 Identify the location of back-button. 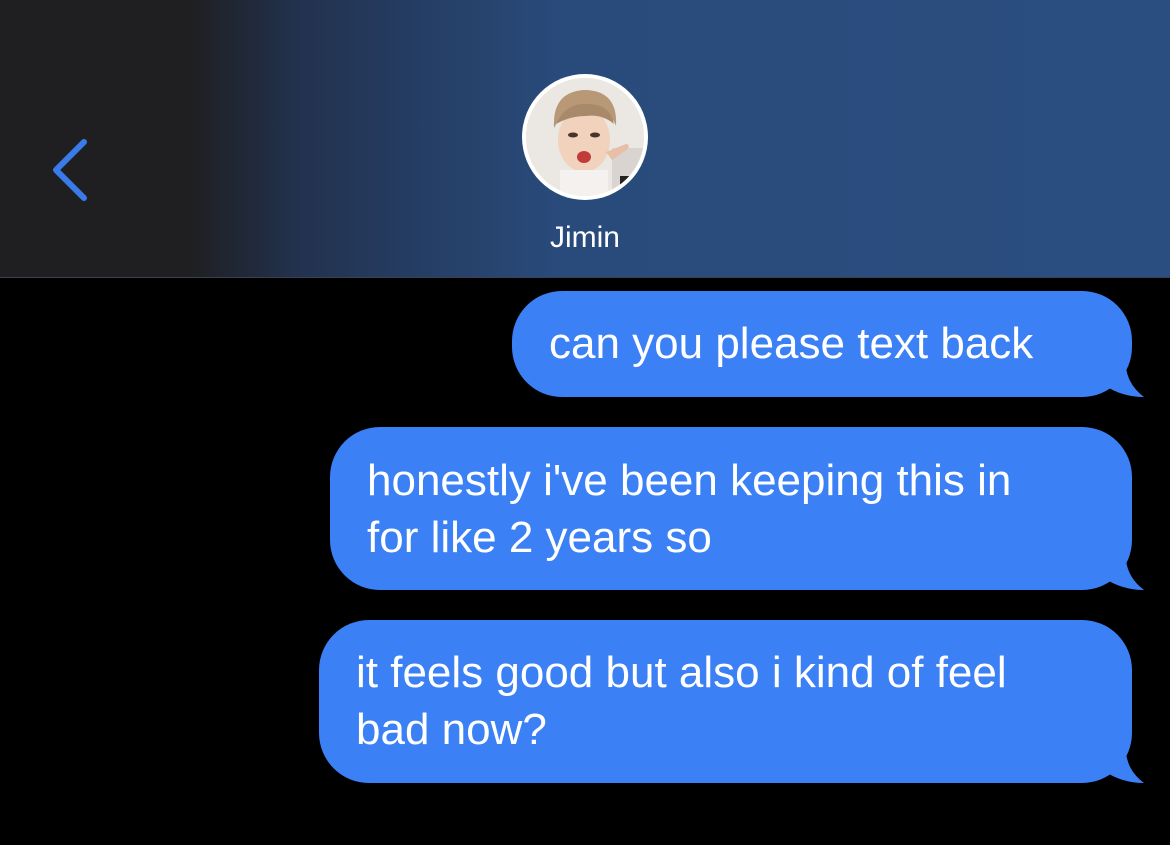
(73, 173).